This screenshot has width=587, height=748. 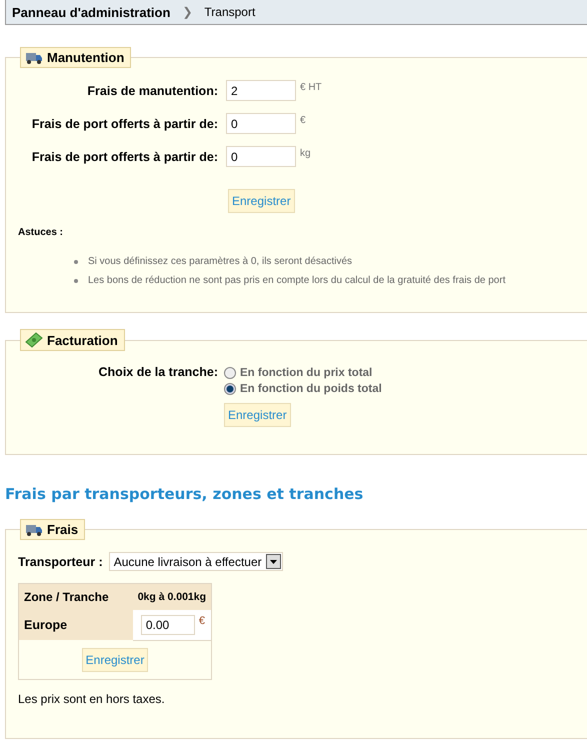 What do you see at coordinates (297, 280) in the screenshot?
I see `tip-text: Les bons de réduction ne sont pas pris en compte lors du calcul de la gratuité des frais de port` at bounding box center [297, 280].